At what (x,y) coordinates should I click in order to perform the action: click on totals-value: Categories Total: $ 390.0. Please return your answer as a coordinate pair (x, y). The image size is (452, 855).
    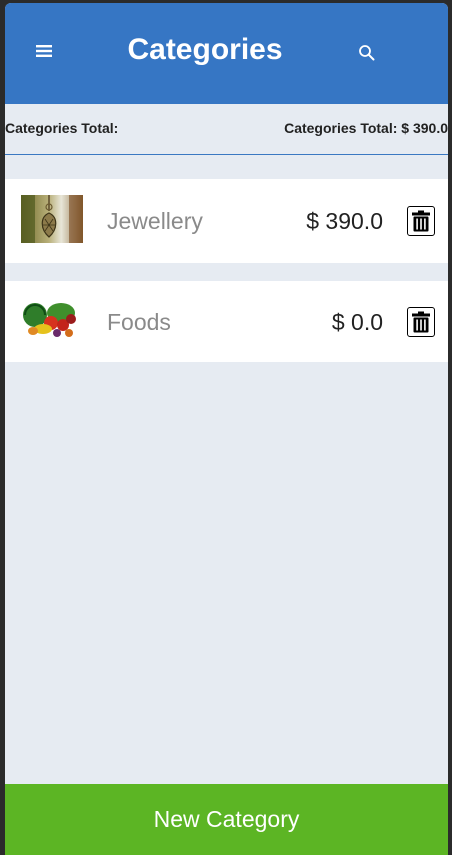
    Looking at the image, I should click on (366, 128).